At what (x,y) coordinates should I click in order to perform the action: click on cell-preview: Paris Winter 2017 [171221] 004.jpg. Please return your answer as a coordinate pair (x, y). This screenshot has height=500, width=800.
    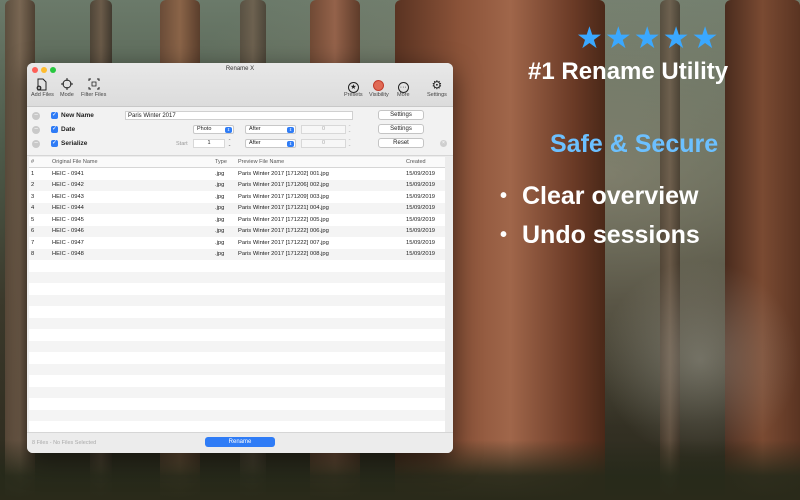
    Looking at the image, I should click on (283, 208).